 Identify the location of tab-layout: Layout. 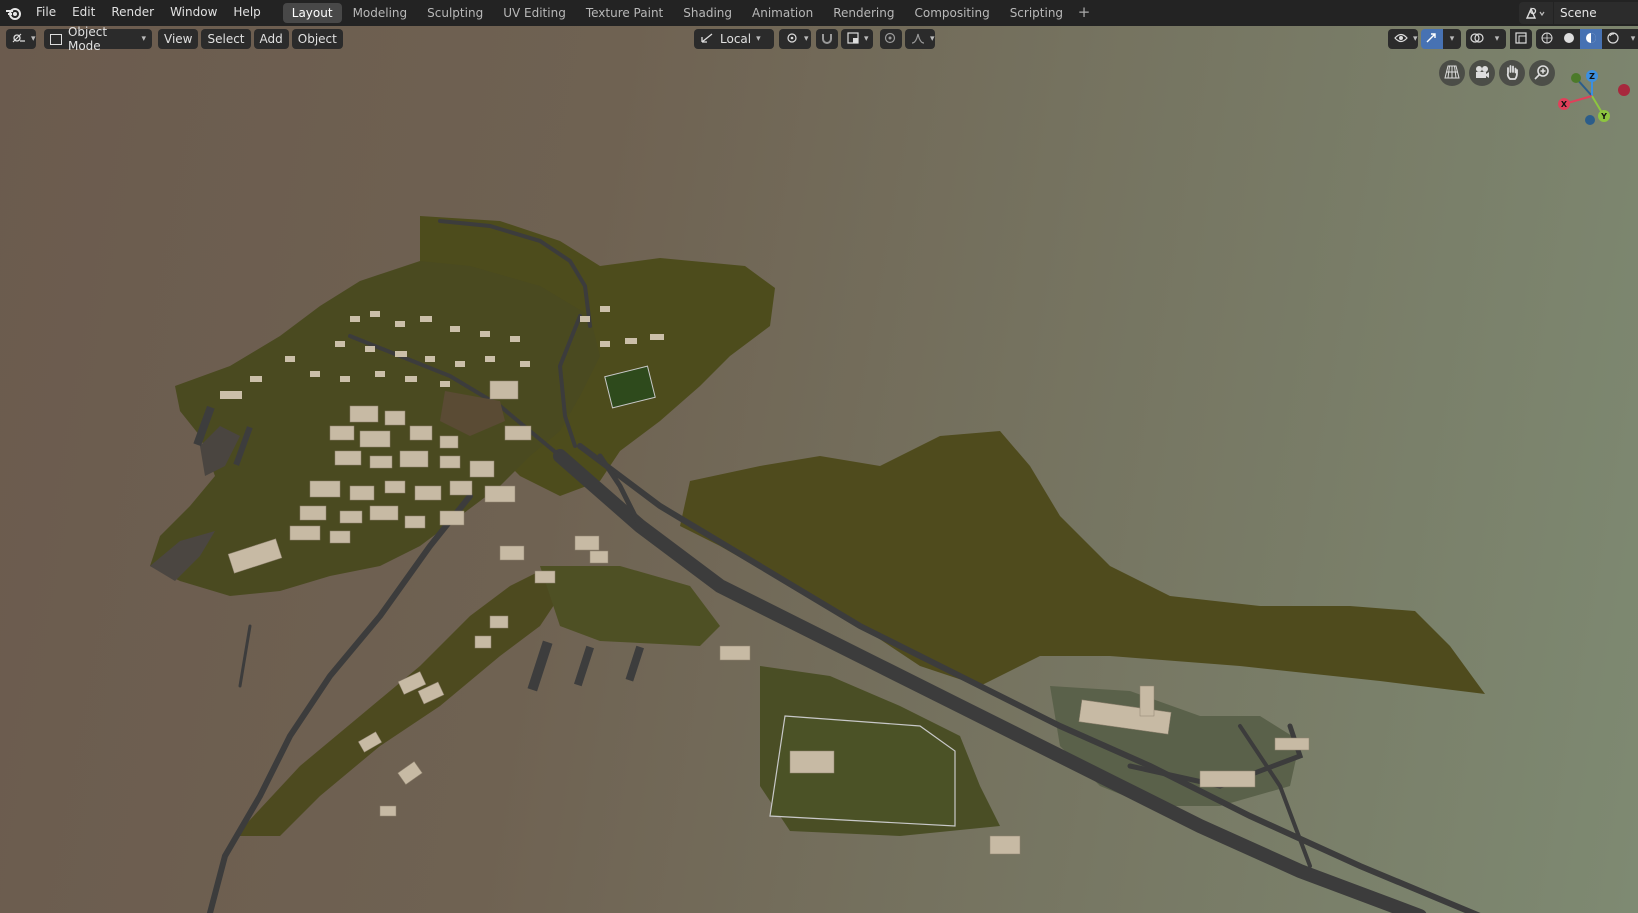
(312, 13).